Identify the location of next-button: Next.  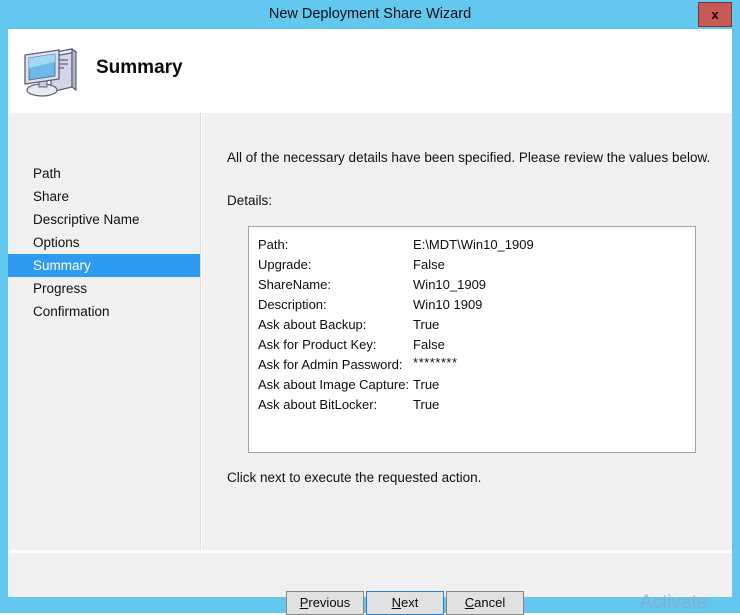
(405, 603).